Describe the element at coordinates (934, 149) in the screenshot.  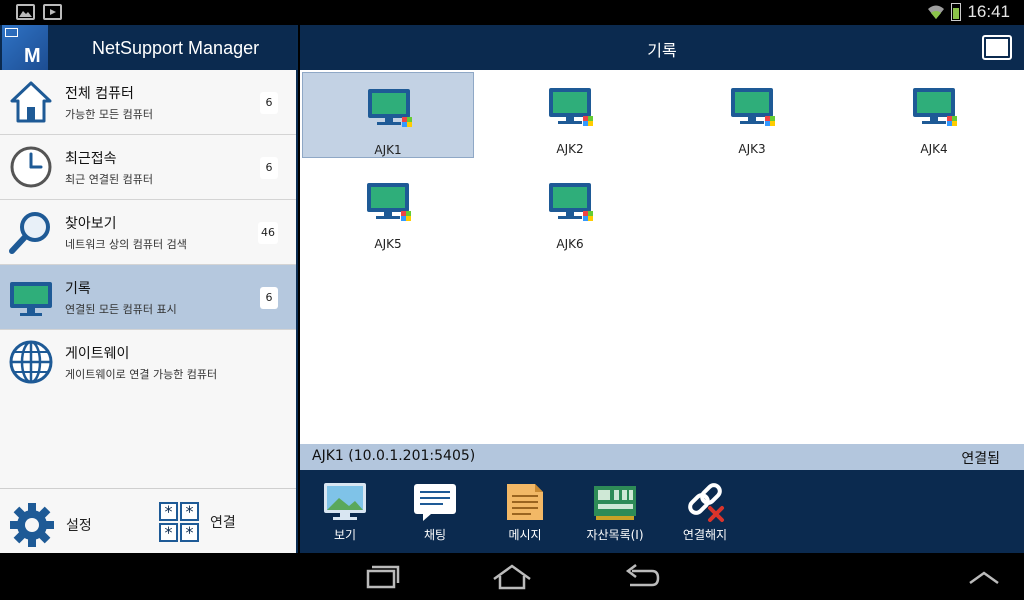
I see `computer-name: AJK4` at that location.